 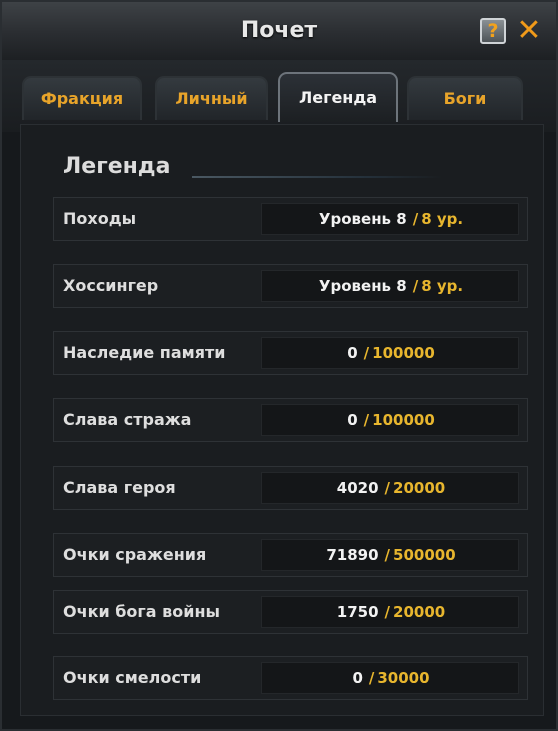 I want to click on value-current: 71890, so click(x=352, y=555).